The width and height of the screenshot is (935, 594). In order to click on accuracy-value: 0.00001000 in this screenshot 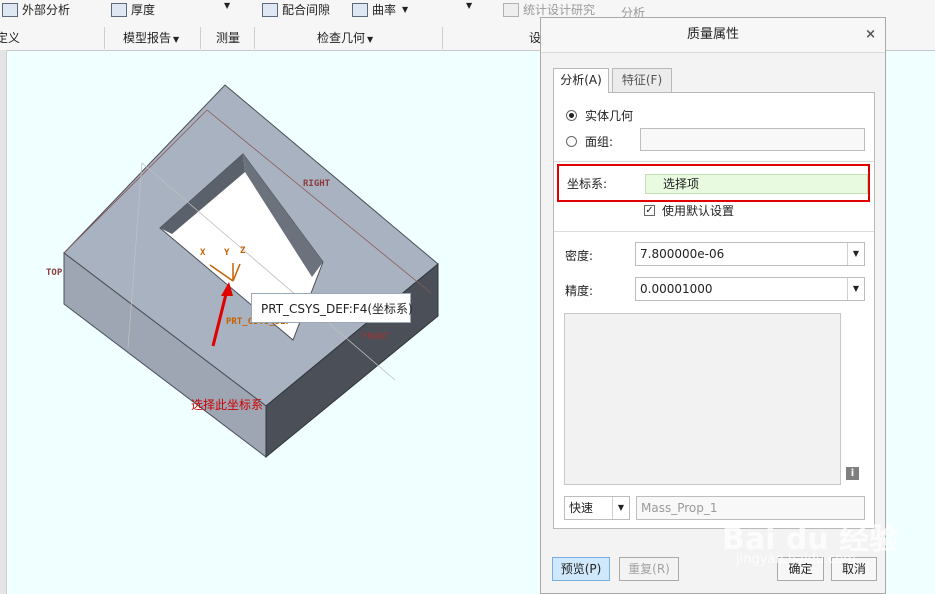, I will do `click(676, 289)`.